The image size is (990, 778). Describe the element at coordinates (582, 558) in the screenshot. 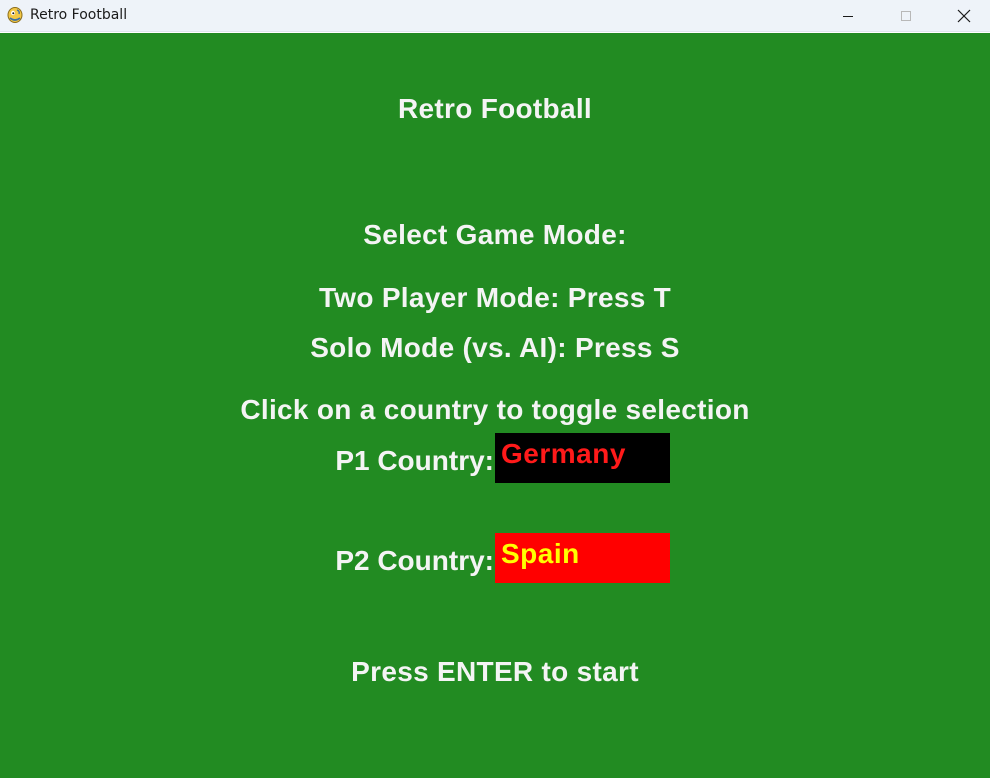

I see `p2-country-selector: Spain` at that location.